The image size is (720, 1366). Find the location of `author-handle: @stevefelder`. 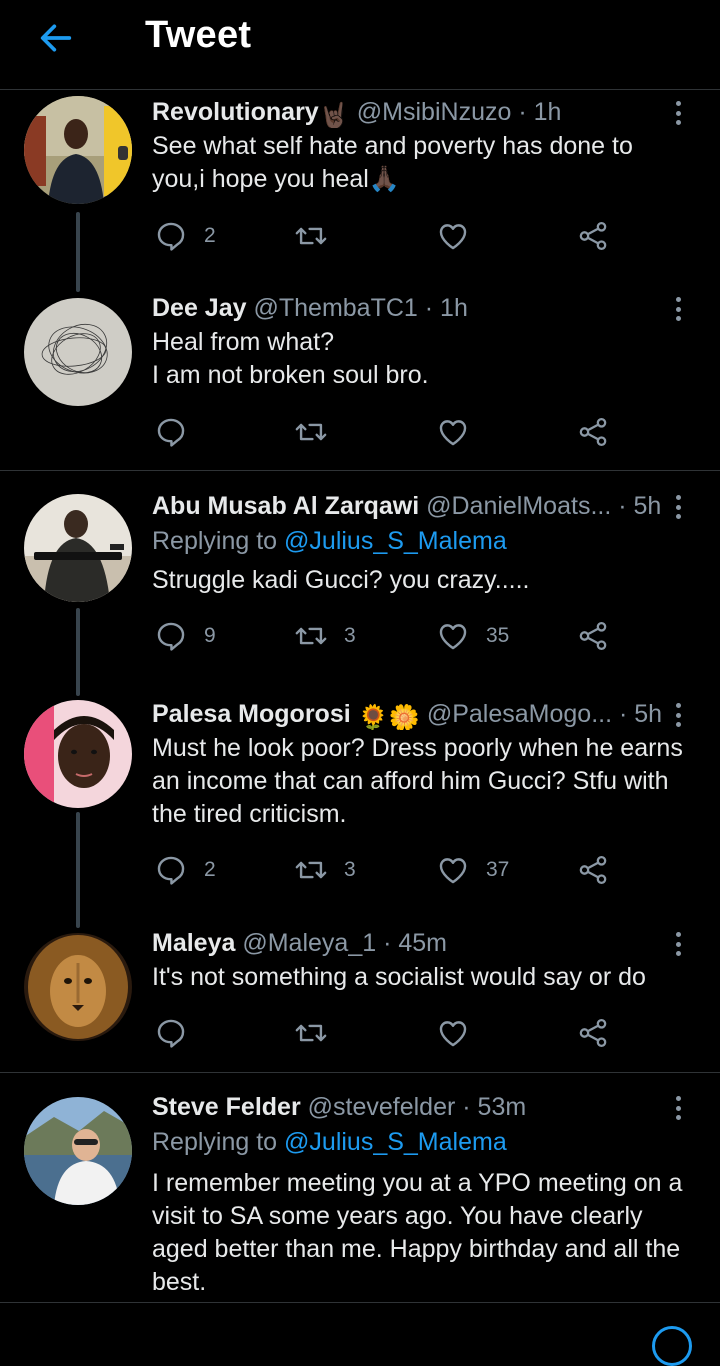

author-handle: @stevefelder is located at coordinates (382, 1107).